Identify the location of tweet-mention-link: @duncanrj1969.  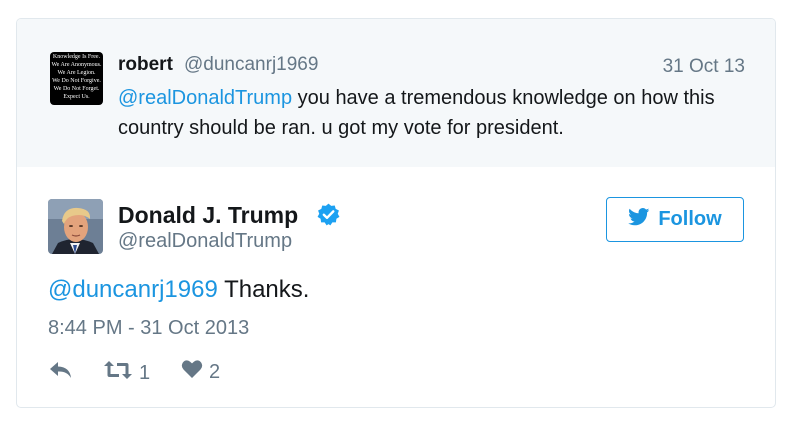
(133, 289).